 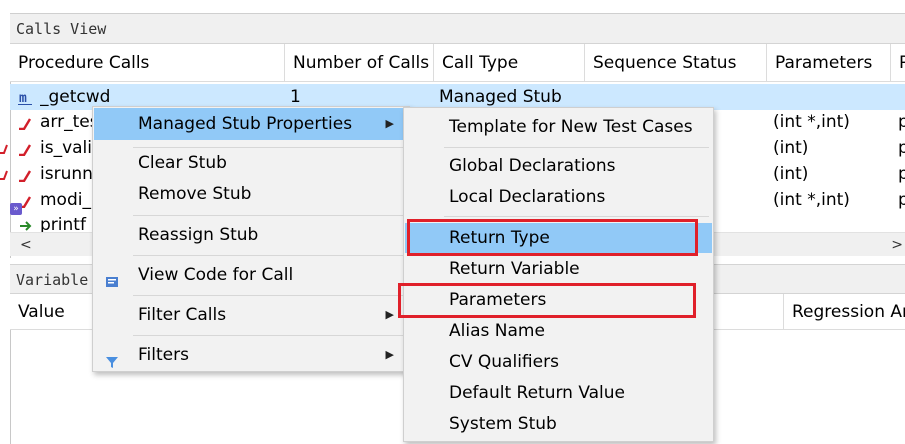 I want to click on arrow-icon, so click(x=25, y=225).